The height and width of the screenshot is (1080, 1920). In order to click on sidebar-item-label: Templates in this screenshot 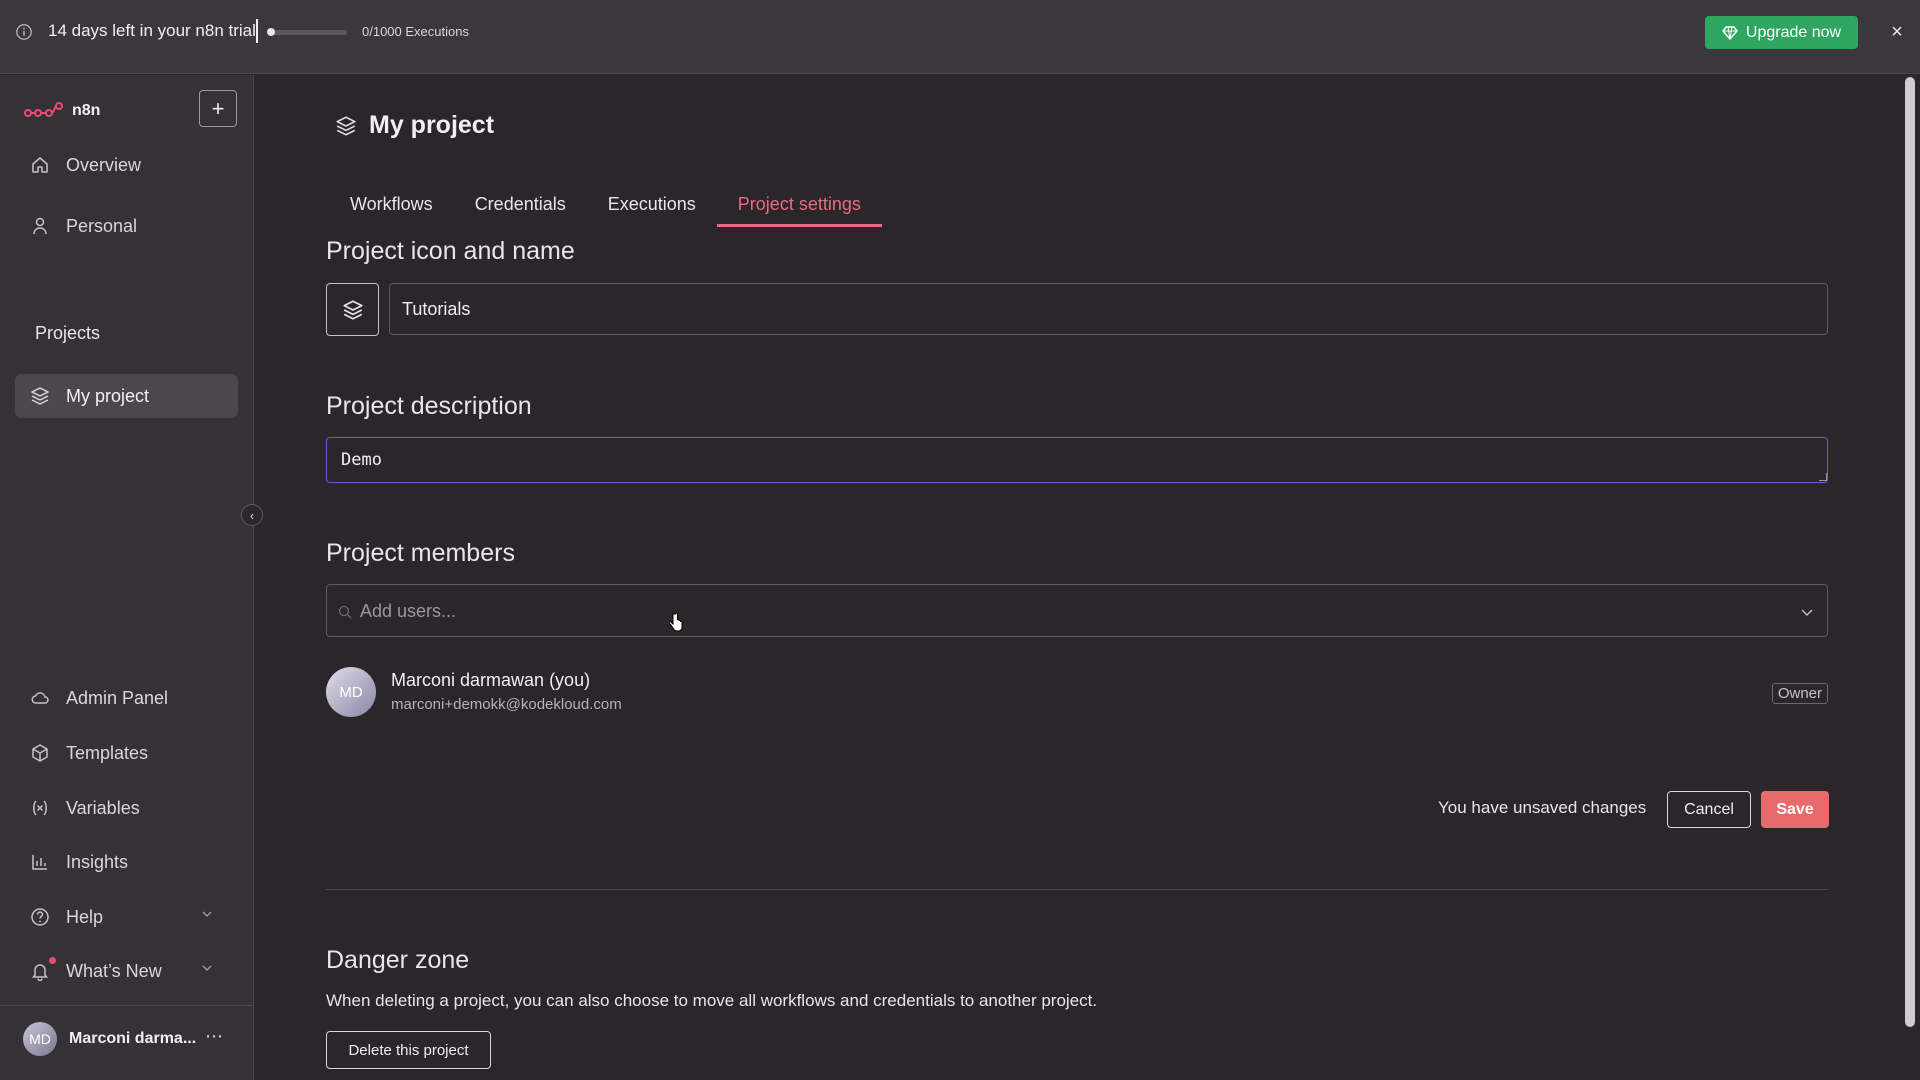, I will do `click(107, 752)`.